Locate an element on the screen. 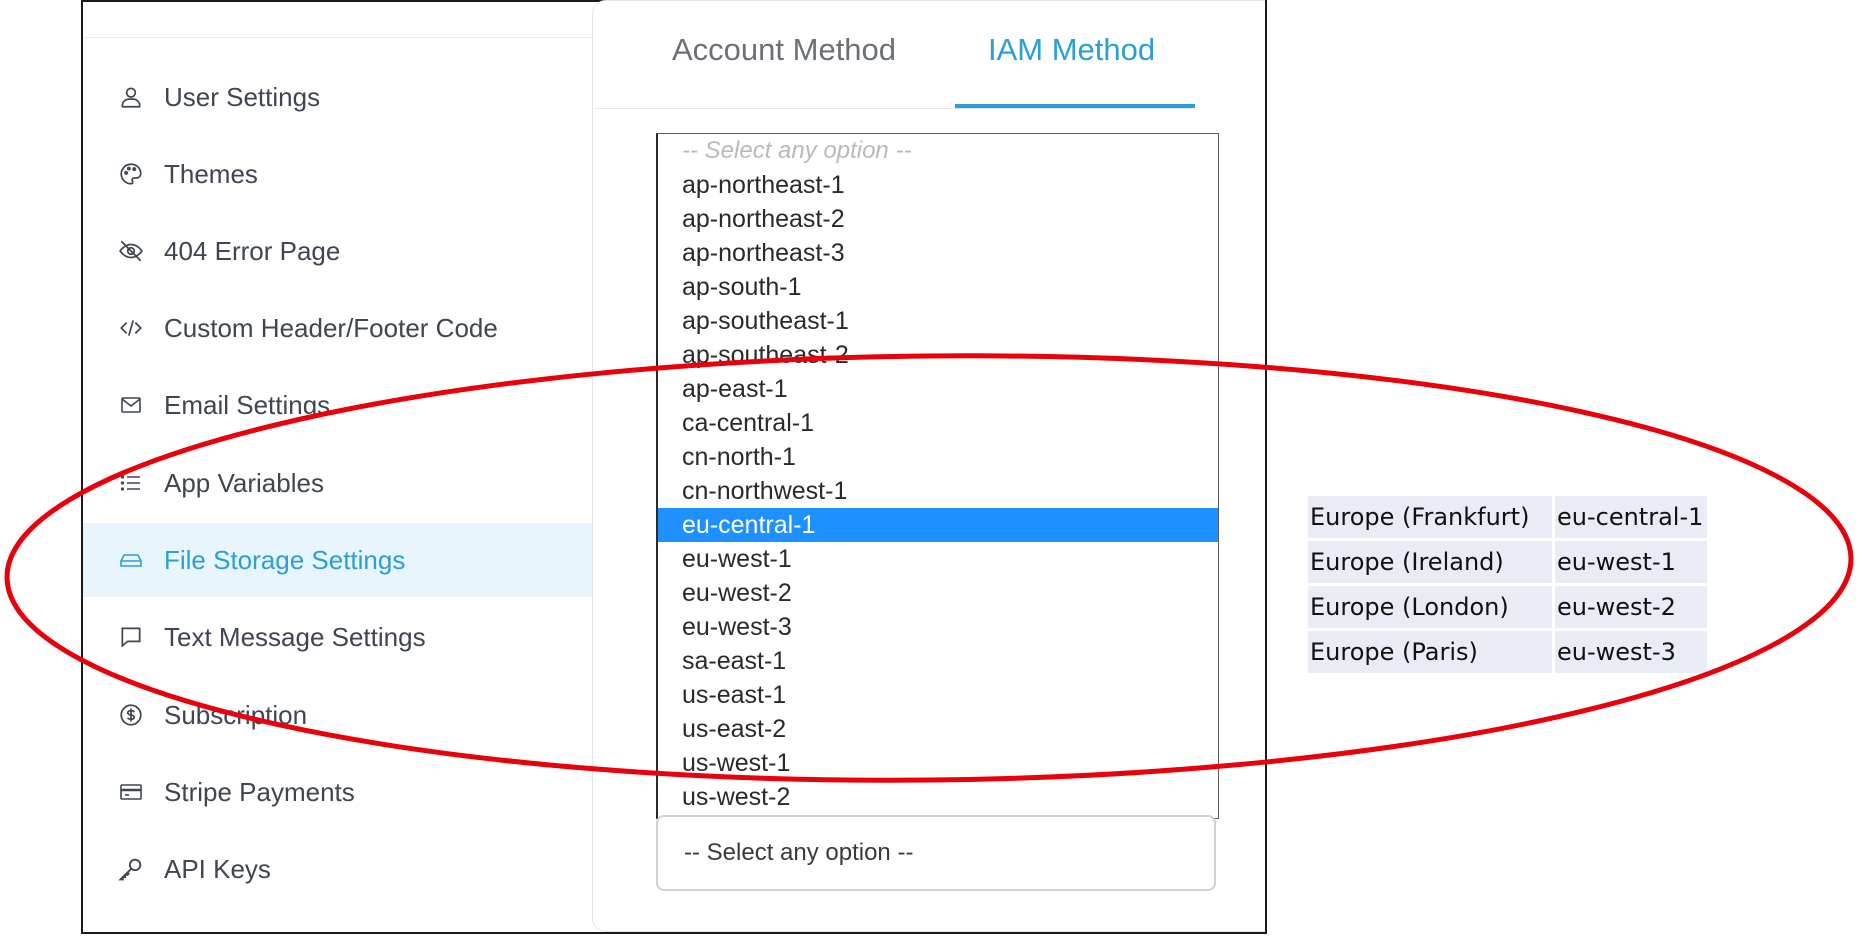 This screenshot has height=937, width=1858. region-name-cell: Europe (London) is located at coordinates (1430, 607).